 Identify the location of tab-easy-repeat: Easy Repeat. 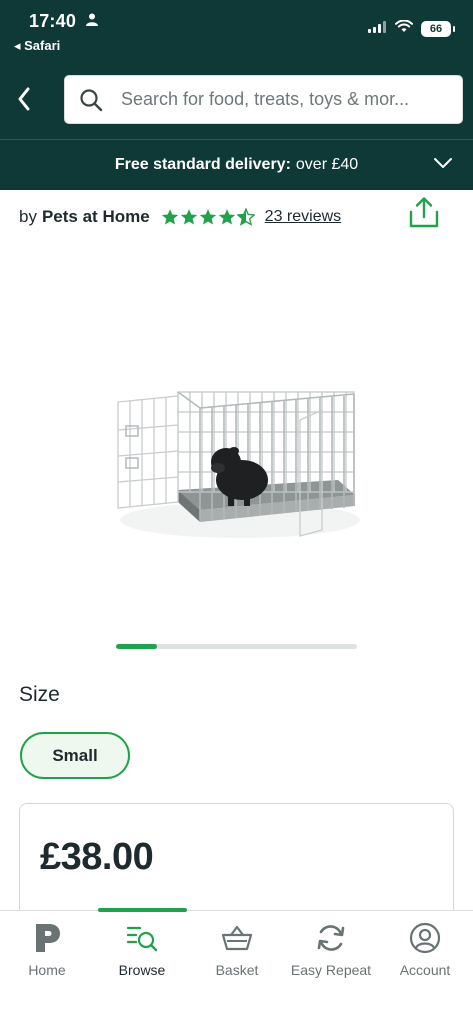
(331, 952).